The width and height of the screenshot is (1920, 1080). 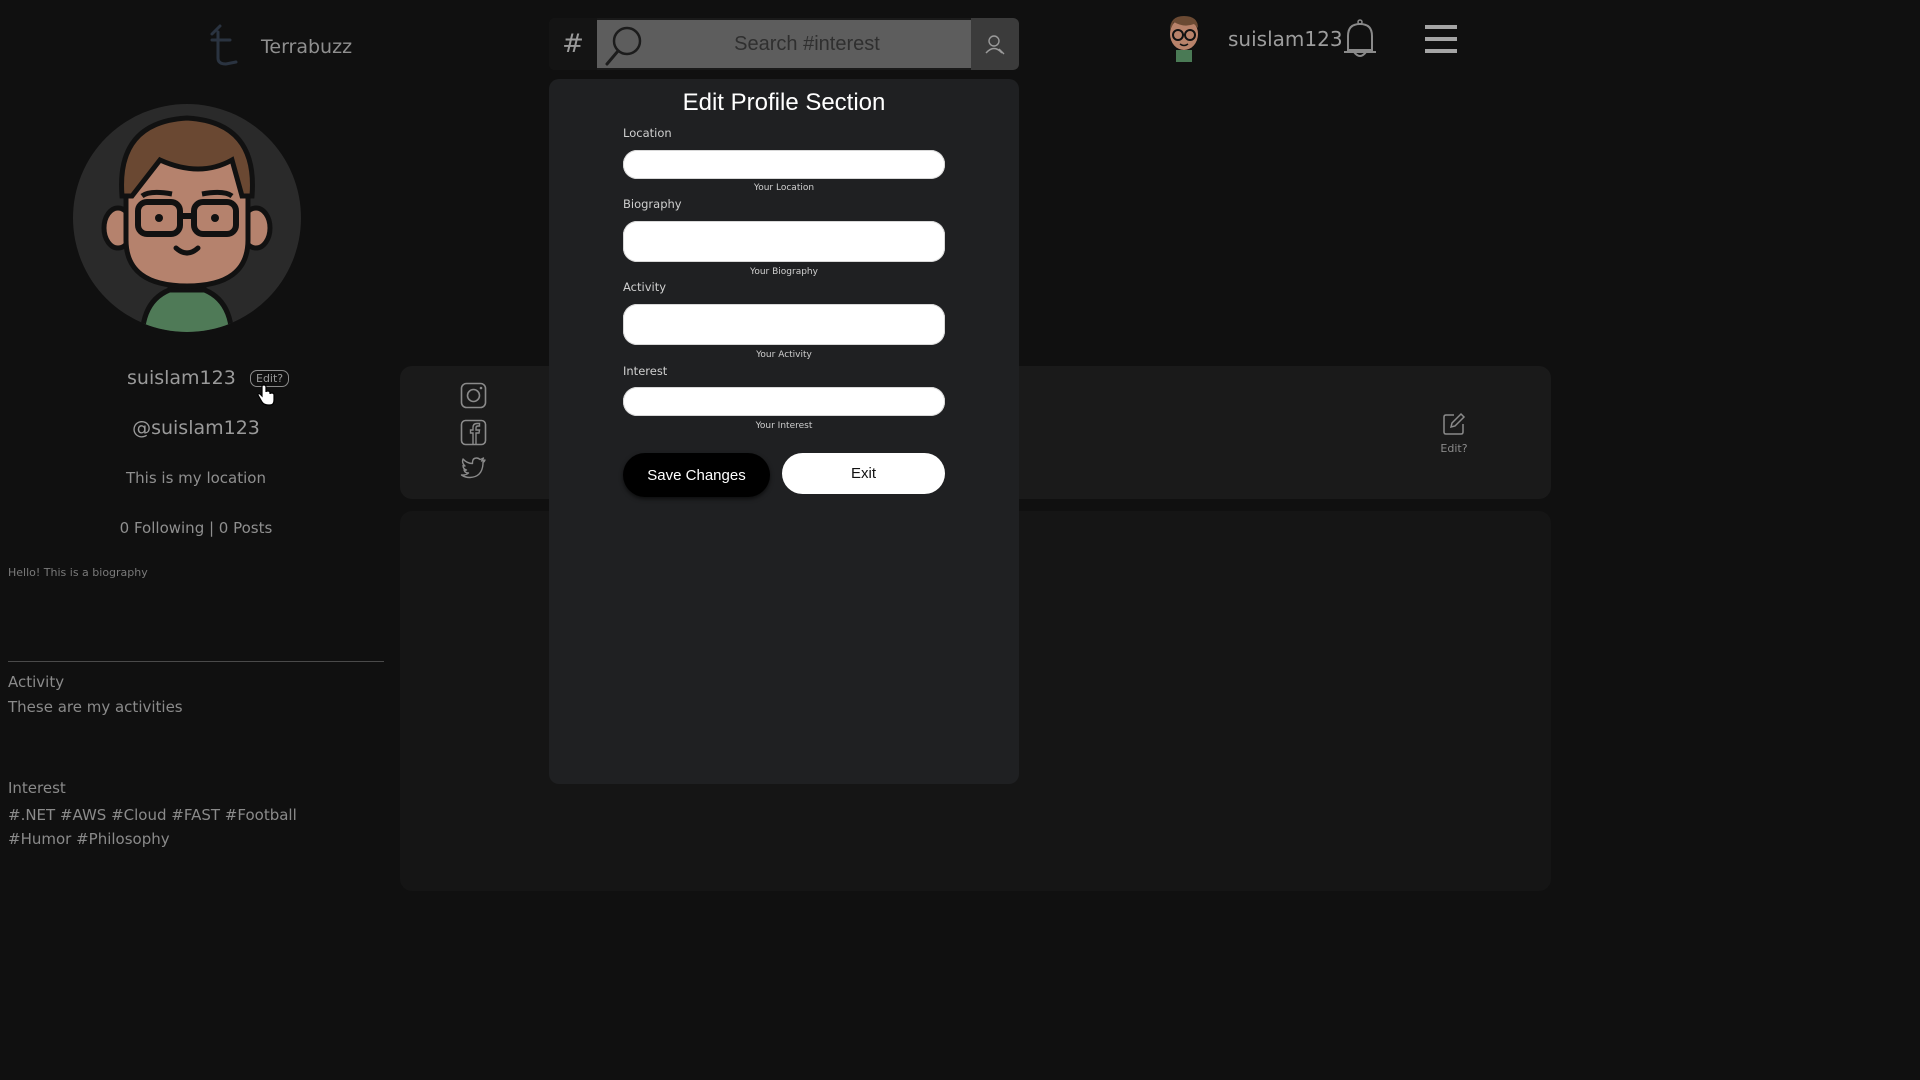 What do you see at coordinates (95, 707) in the screenshot?
I see `activity-text: These are my activities` at bounding box center [95, 707].